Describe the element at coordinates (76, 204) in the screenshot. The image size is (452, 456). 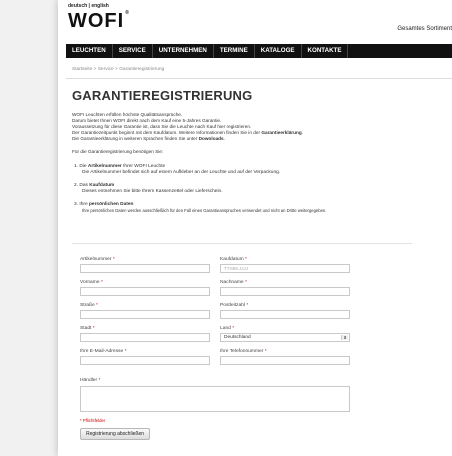
I see `step-number: 3.` at that location.